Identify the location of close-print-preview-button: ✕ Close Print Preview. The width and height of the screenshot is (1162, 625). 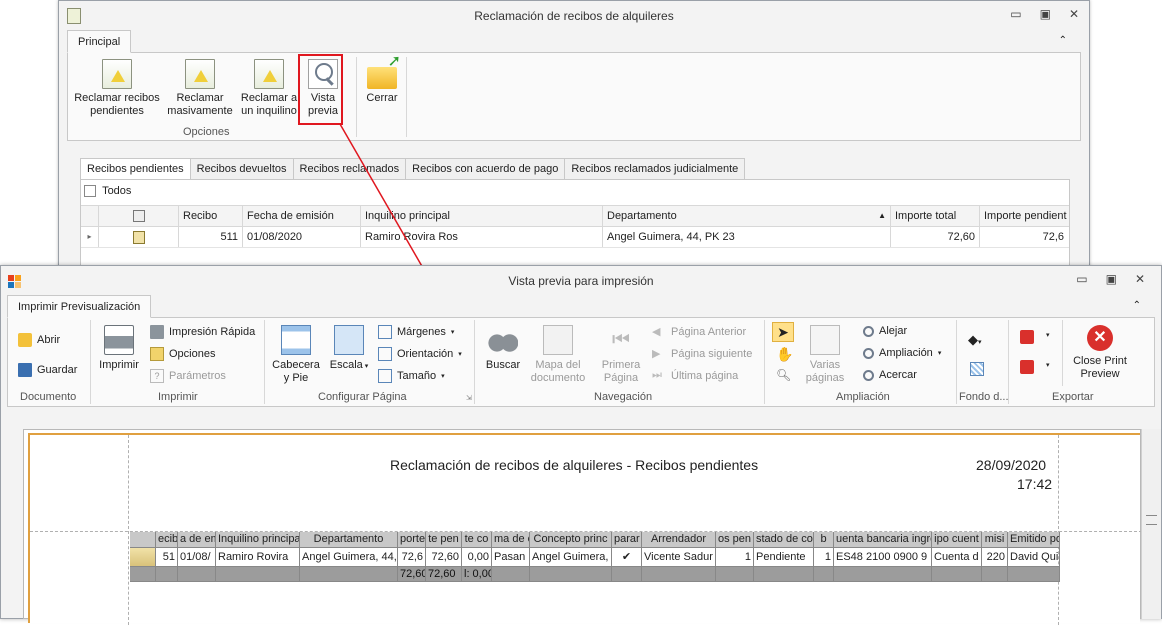
(1100, 353).